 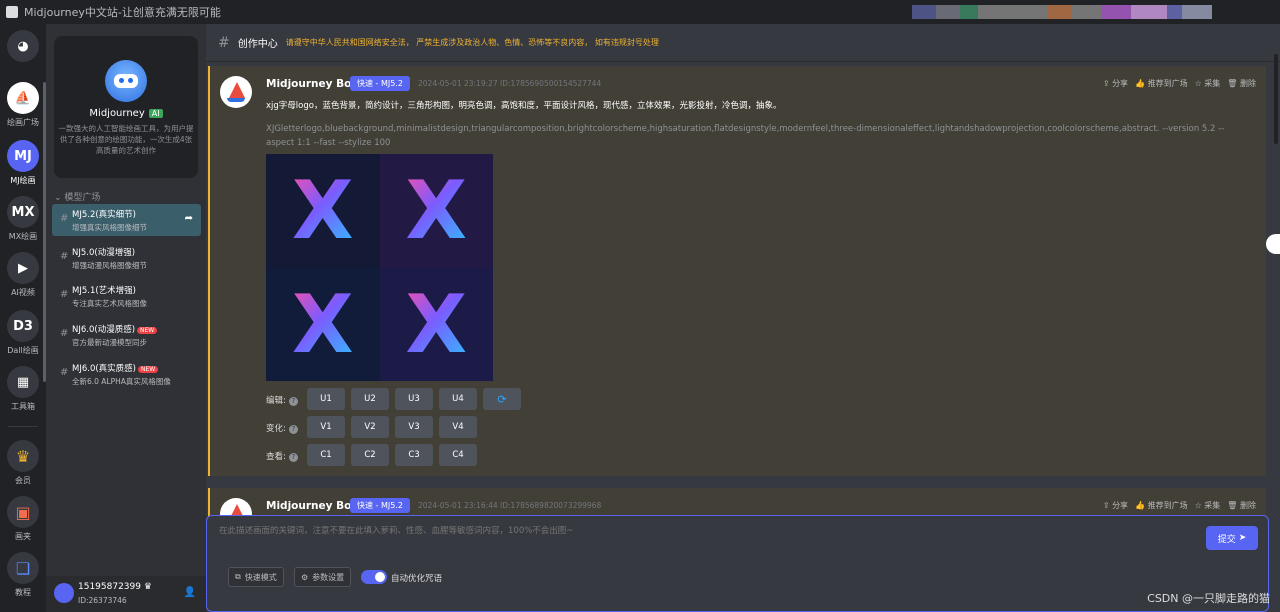 What do you see at coordinates (109, 587) in the screenshot?
I see `user-name-text: 15195872399` at bounding box center [109, 587].